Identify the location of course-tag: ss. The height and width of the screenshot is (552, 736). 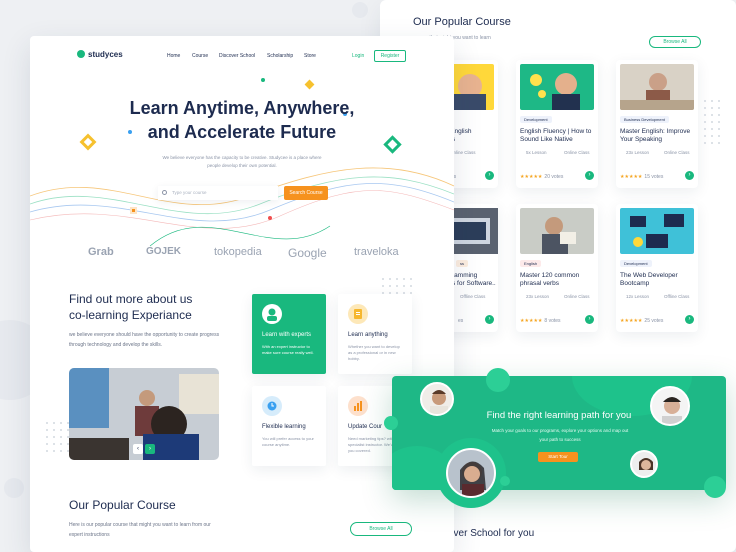
(462, 263).